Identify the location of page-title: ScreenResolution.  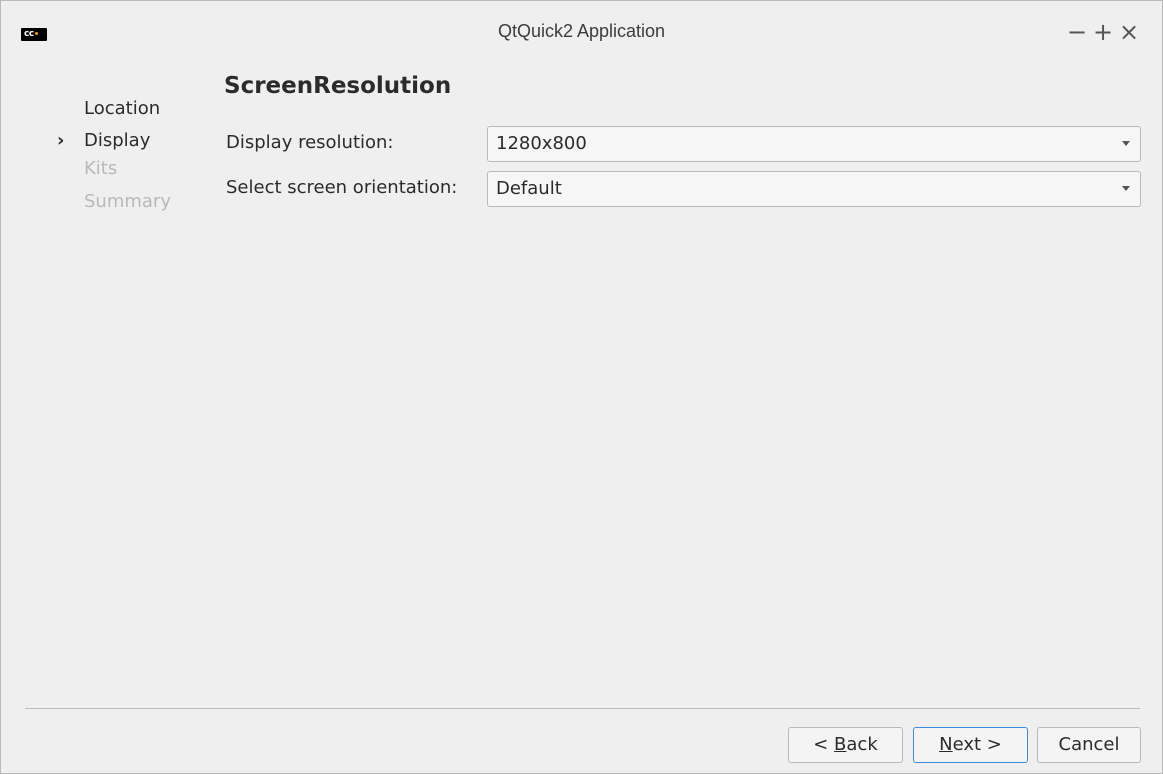
(338, 86).